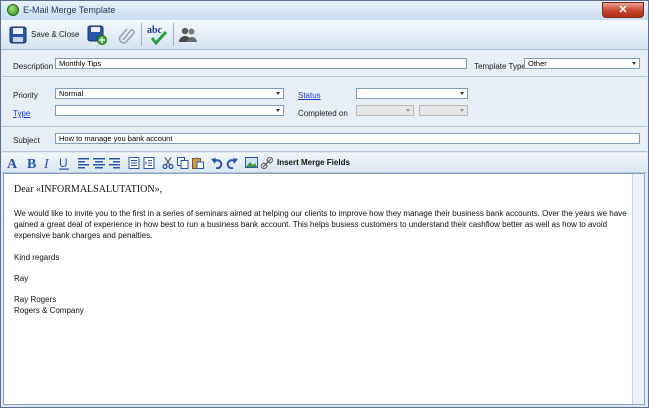  Describe the element at coordinates (324, 35) in the screenshot. I see `main-toolbar: Save & Close abc` at that location.